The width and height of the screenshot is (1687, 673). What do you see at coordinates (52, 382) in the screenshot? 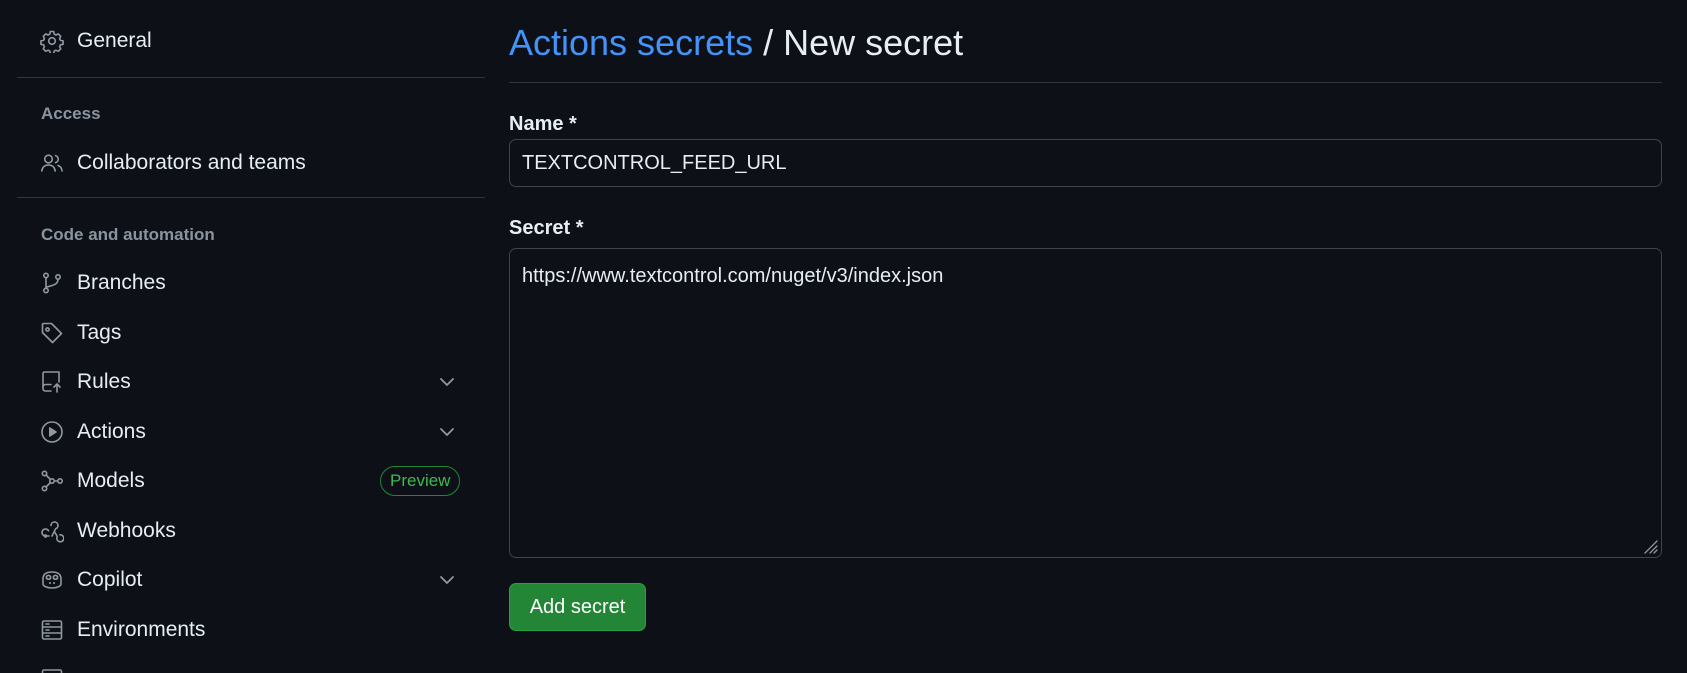
I see `repo-push-icon` at bounding box center [52, 382].